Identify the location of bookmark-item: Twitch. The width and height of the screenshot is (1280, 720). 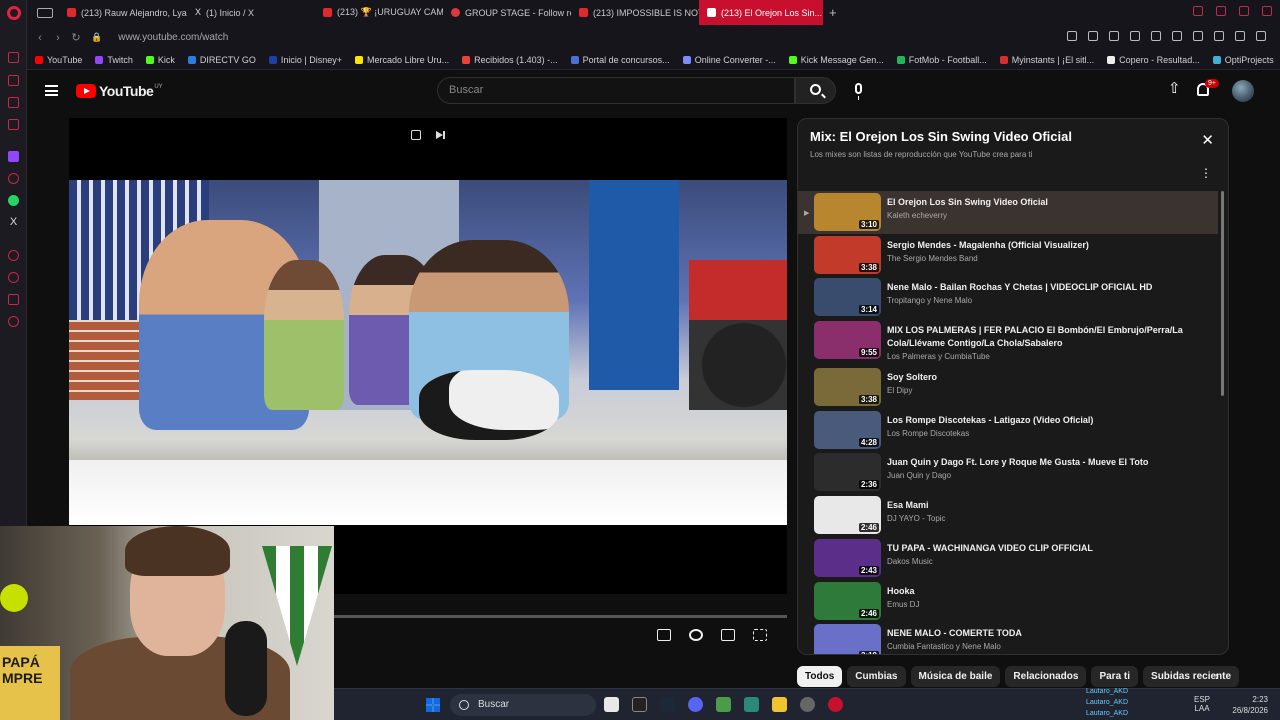
(114, 60).